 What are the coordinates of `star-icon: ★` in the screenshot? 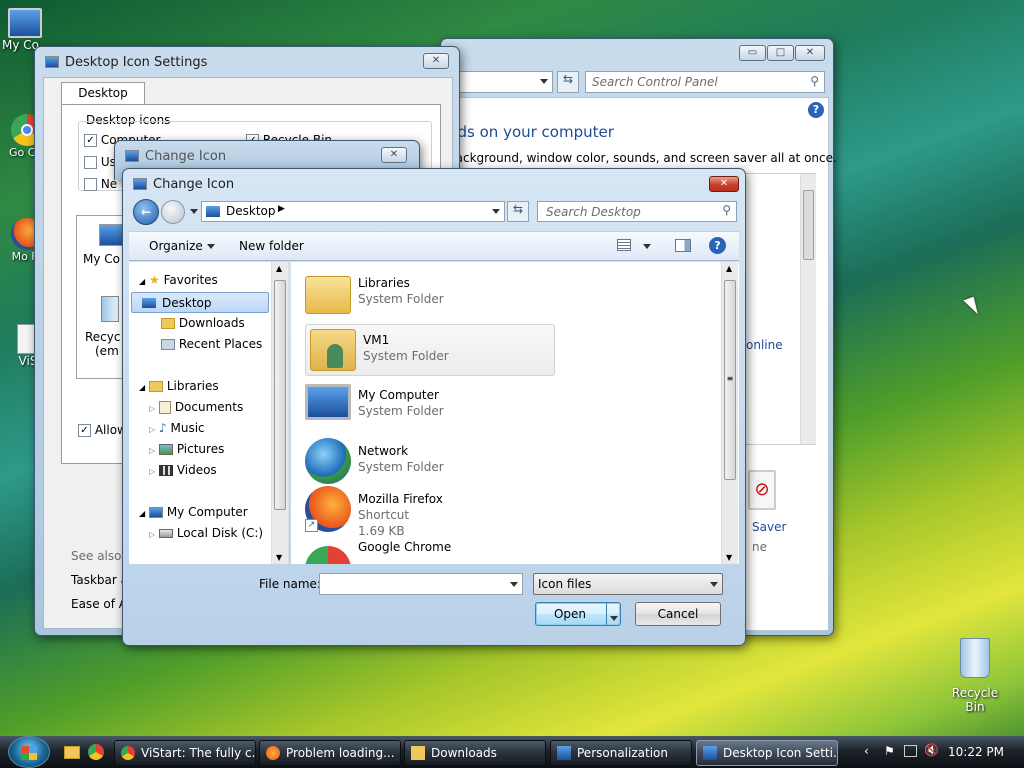 It's located at (154, 280).